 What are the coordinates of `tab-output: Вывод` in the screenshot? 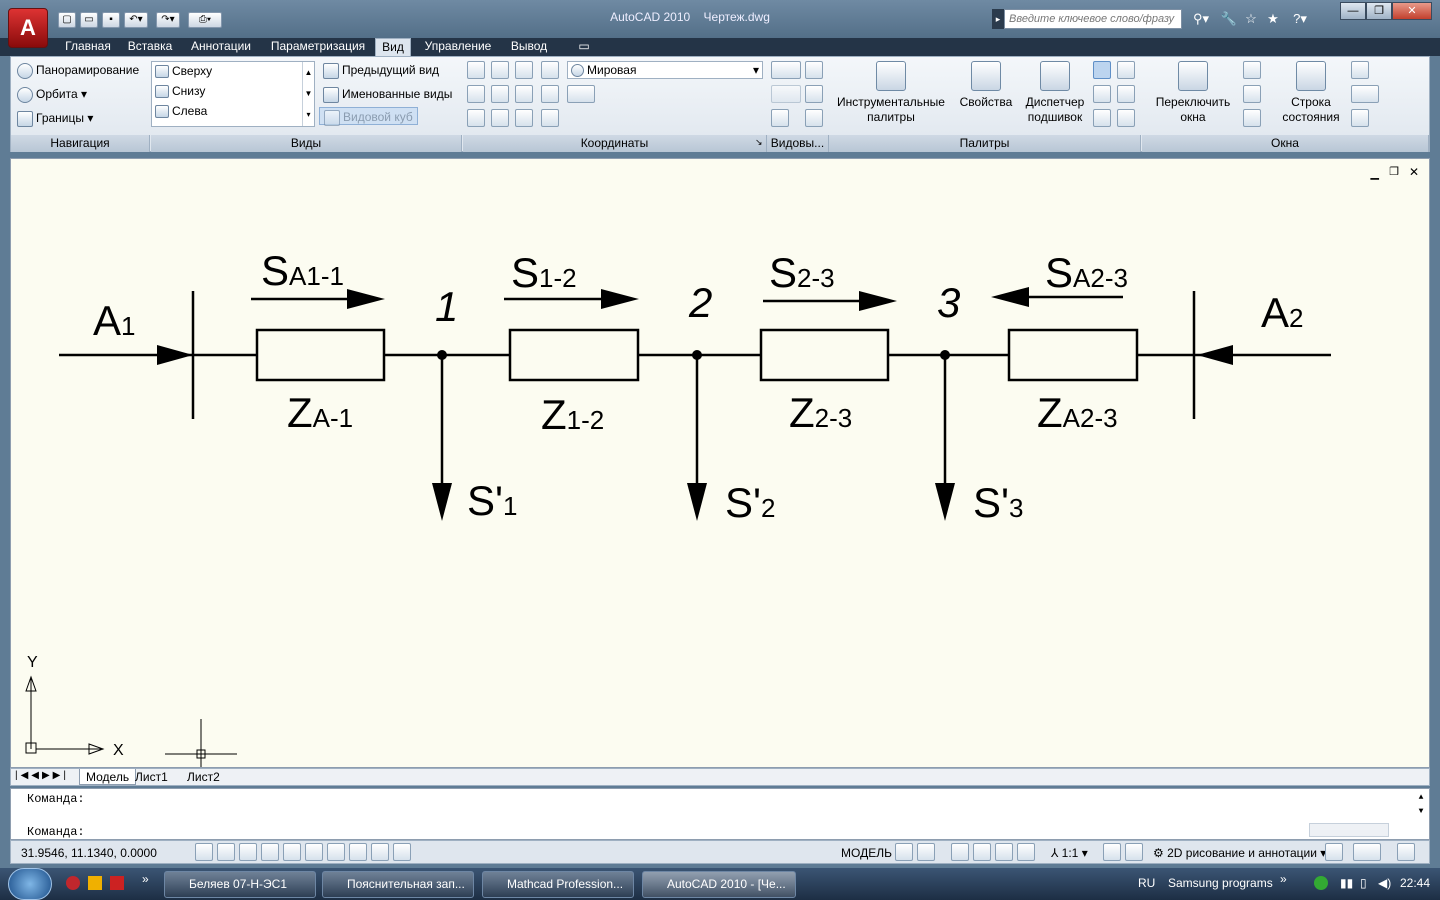 It's located at (529, 47).